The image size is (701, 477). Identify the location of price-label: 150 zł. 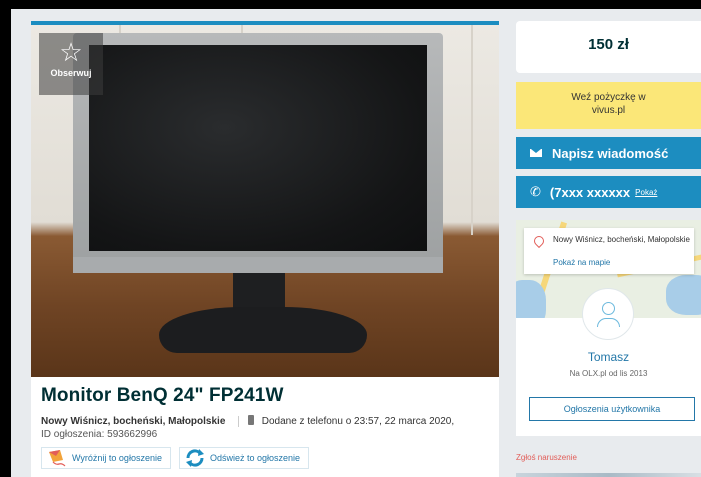
(608, 44).